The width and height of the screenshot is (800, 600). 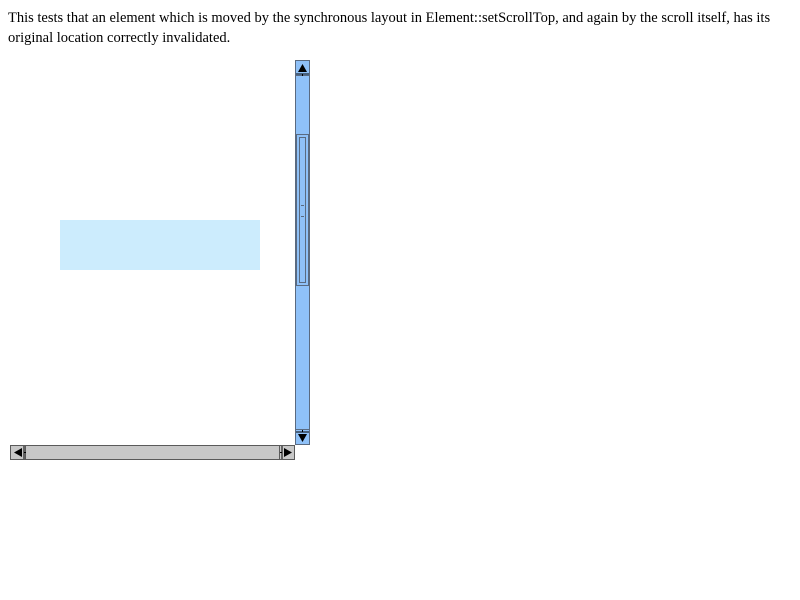 I want to click on vertical-scroll-thumb, so click(x=302, y=210).